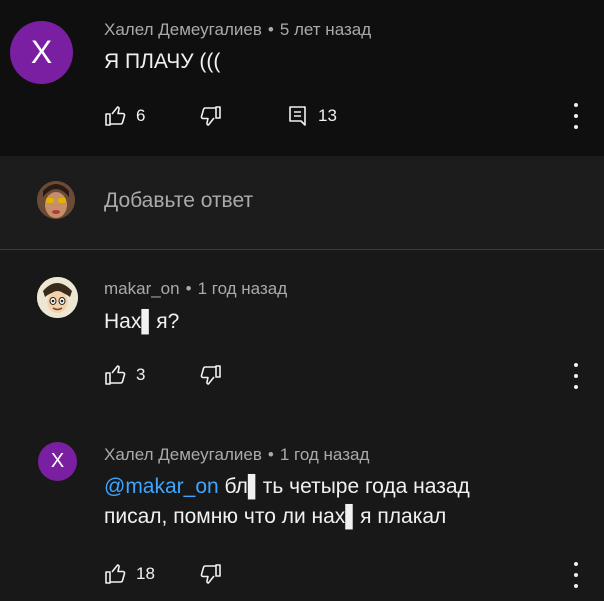 The width and height of the screenshot is (604, 601). I want to click on like-button: 18, so click(129, 574).